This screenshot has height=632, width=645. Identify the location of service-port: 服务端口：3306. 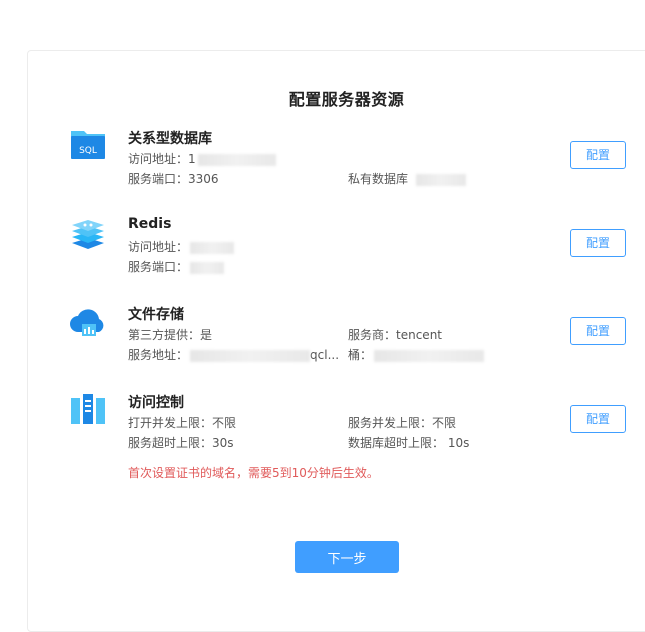
(173, 179).